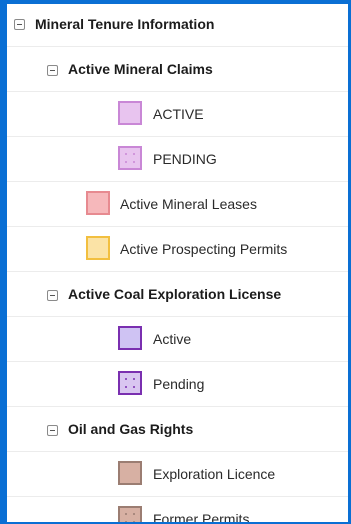 The width and height of the screenshot is (351, 524). What do you see at coordinates (52, 430) in the screenshot?
I see `collapse-oil-gas-toggle` at bounding box center [52, 430].